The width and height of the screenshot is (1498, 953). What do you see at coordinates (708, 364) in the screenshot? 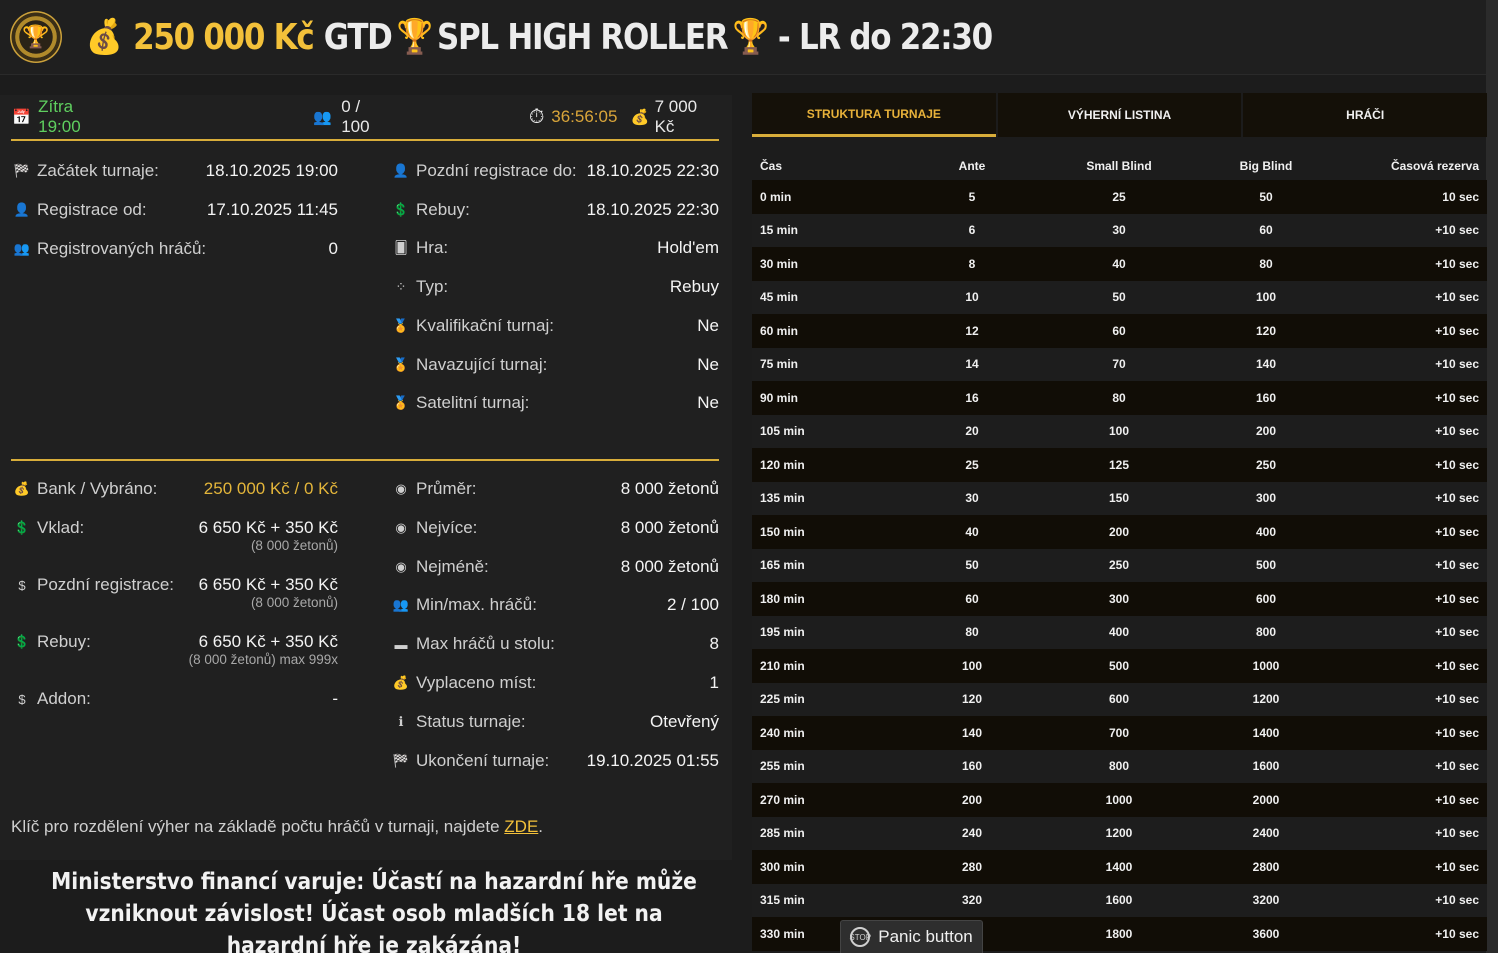
I see `detail-value: Ne` at bounding box center [708, 364].